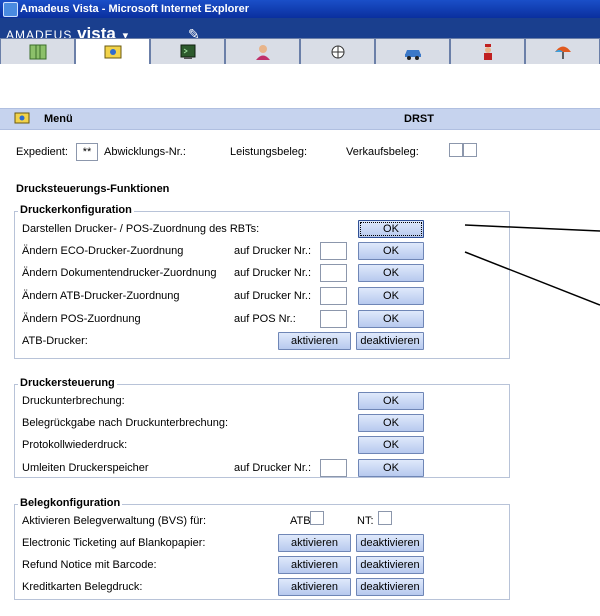  Describe the element at coordinates (10, 9) in the screenshot. I see `ie-icon` at that location.